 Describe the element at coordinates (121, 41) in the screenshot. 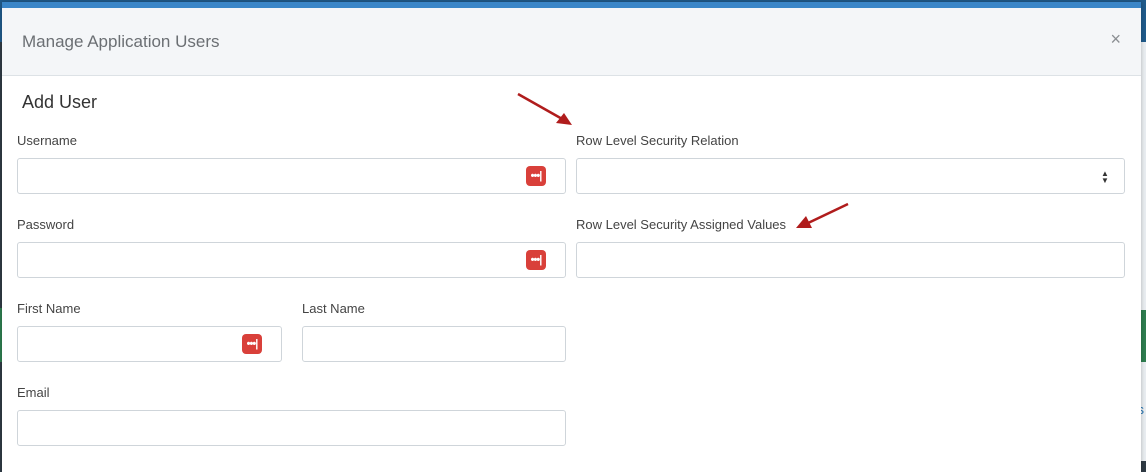

I see `modal-title: Manage Application Users` at that location.